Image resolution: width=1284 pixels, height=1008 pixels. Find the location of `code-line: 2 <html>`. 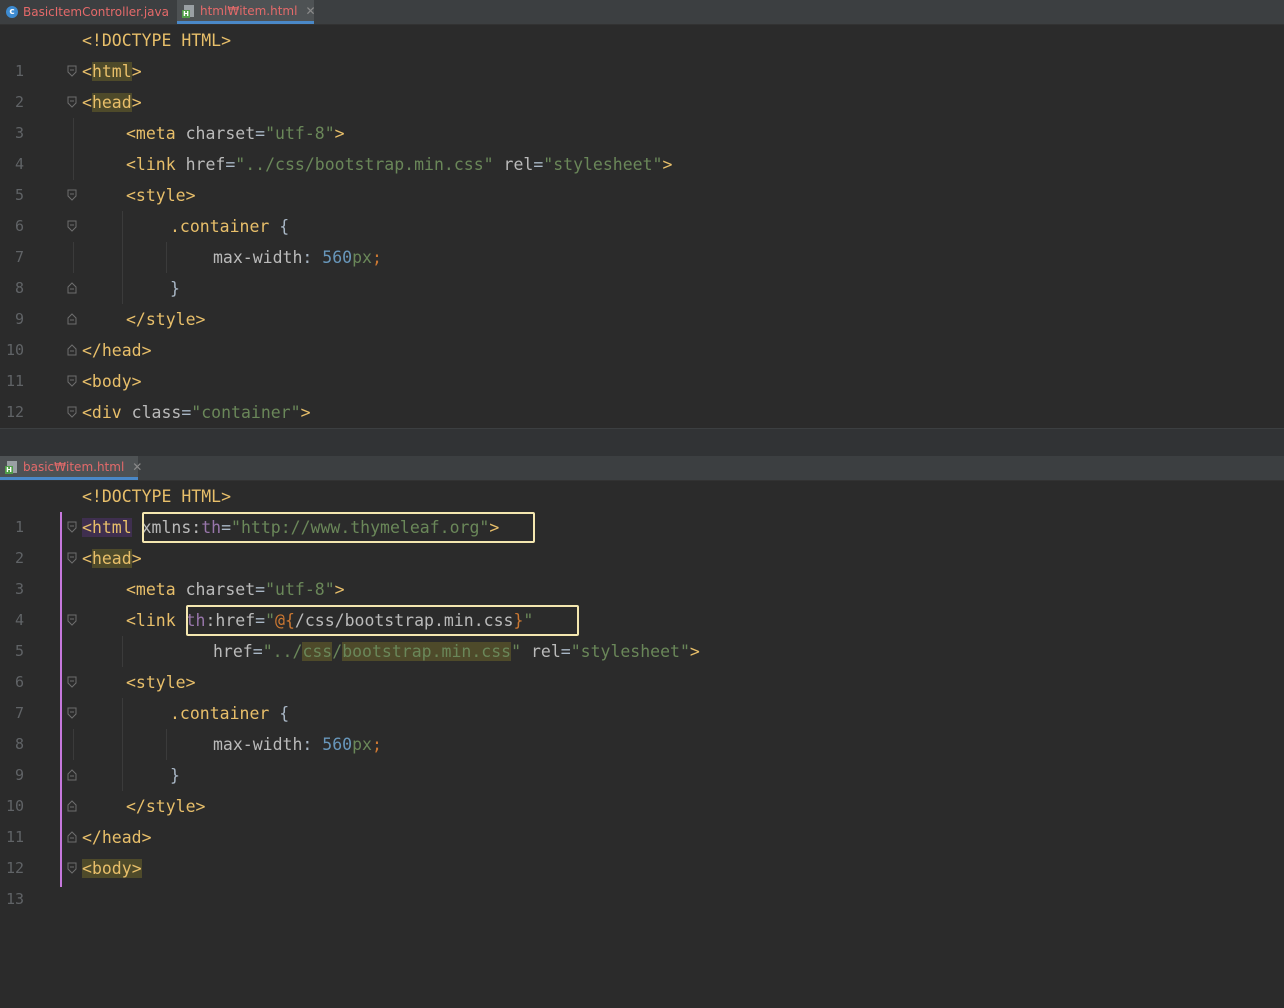

code-line: 2 <html> is located at coordinates (642, 83).